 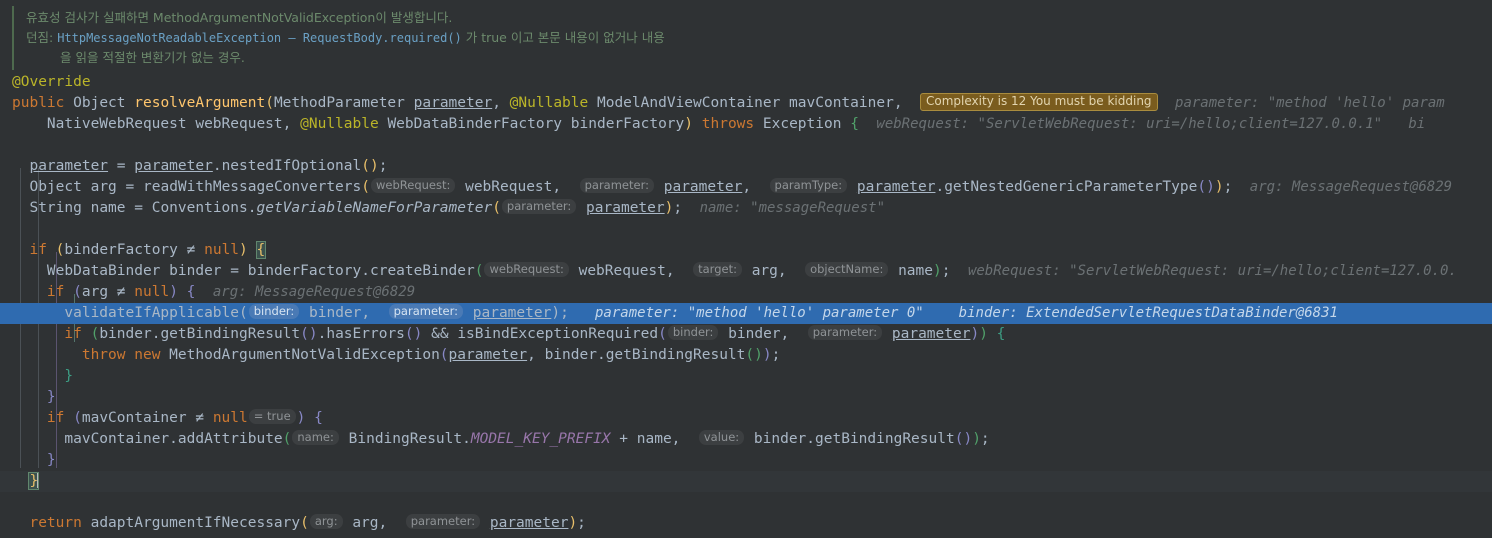 What do you see at coordinates (252, 187) in the screenshot?
I see `method-readwithmessageconverters: readWithMessageConverters` at bounding box center [252, 187].